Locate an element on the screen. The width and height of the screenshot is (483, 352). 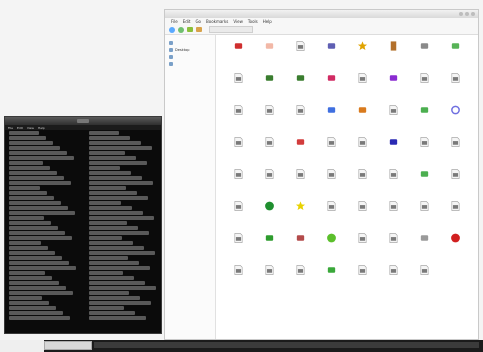
home-icon is located at coordinates (199, 29).